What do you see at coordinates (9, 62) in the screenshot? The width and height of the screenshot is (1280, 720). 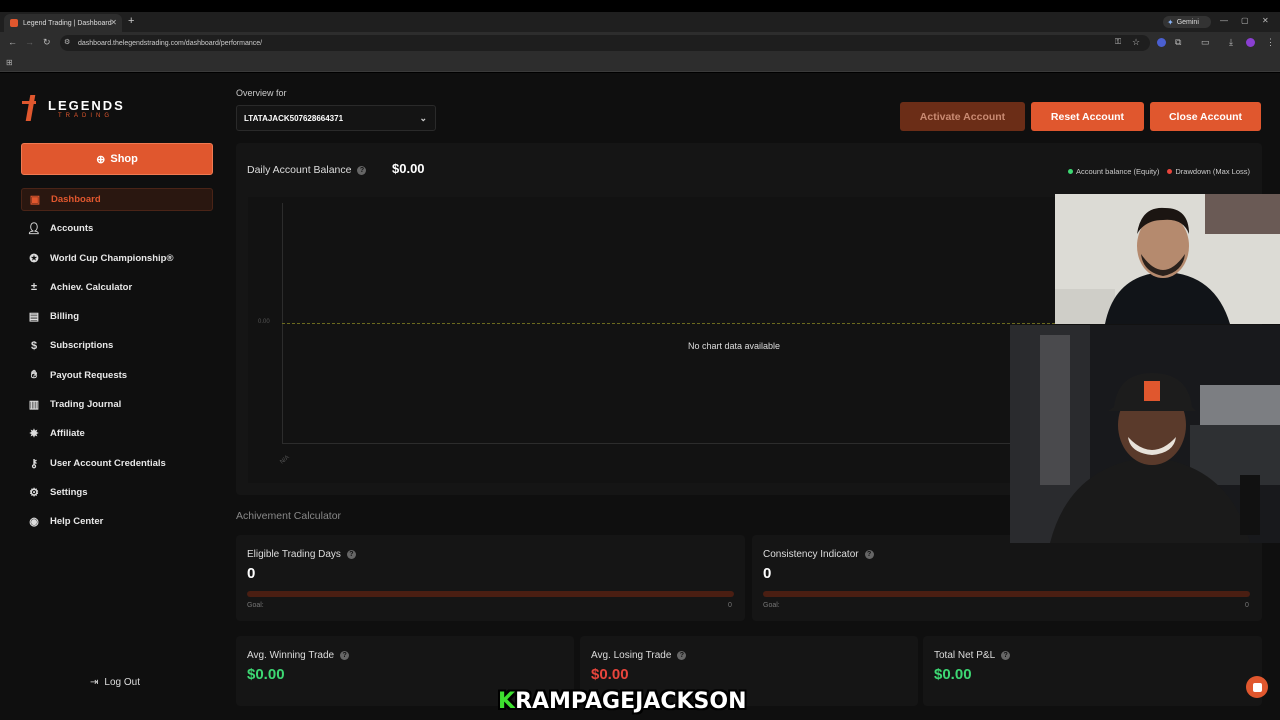 I see `apps-grid-icon: ⊞` at bounding box center [9, 62].